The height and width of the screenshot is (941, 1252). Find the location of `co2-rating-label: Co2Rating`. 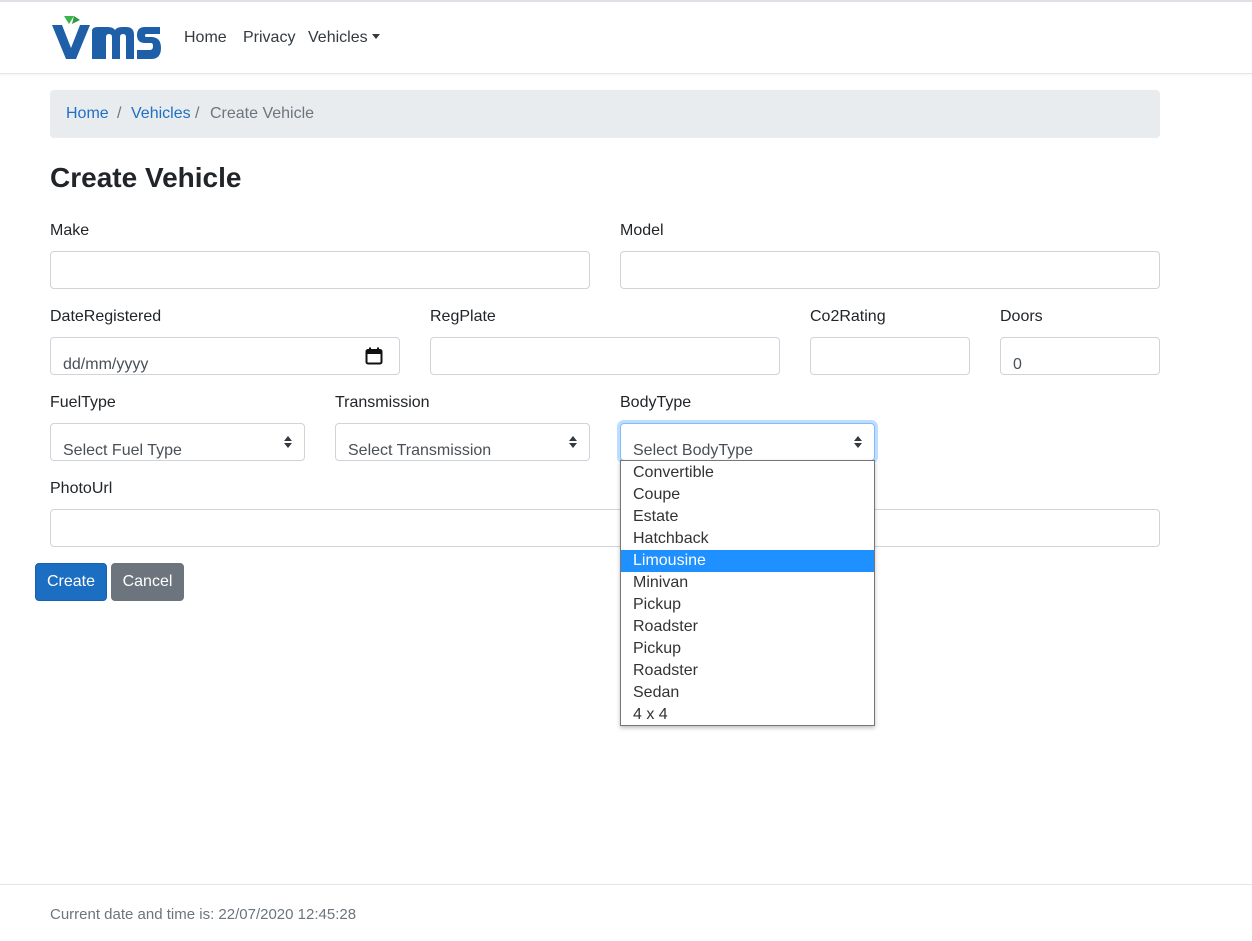

co2-rating-label: Co2Rating is located at coordinates (848, 316).